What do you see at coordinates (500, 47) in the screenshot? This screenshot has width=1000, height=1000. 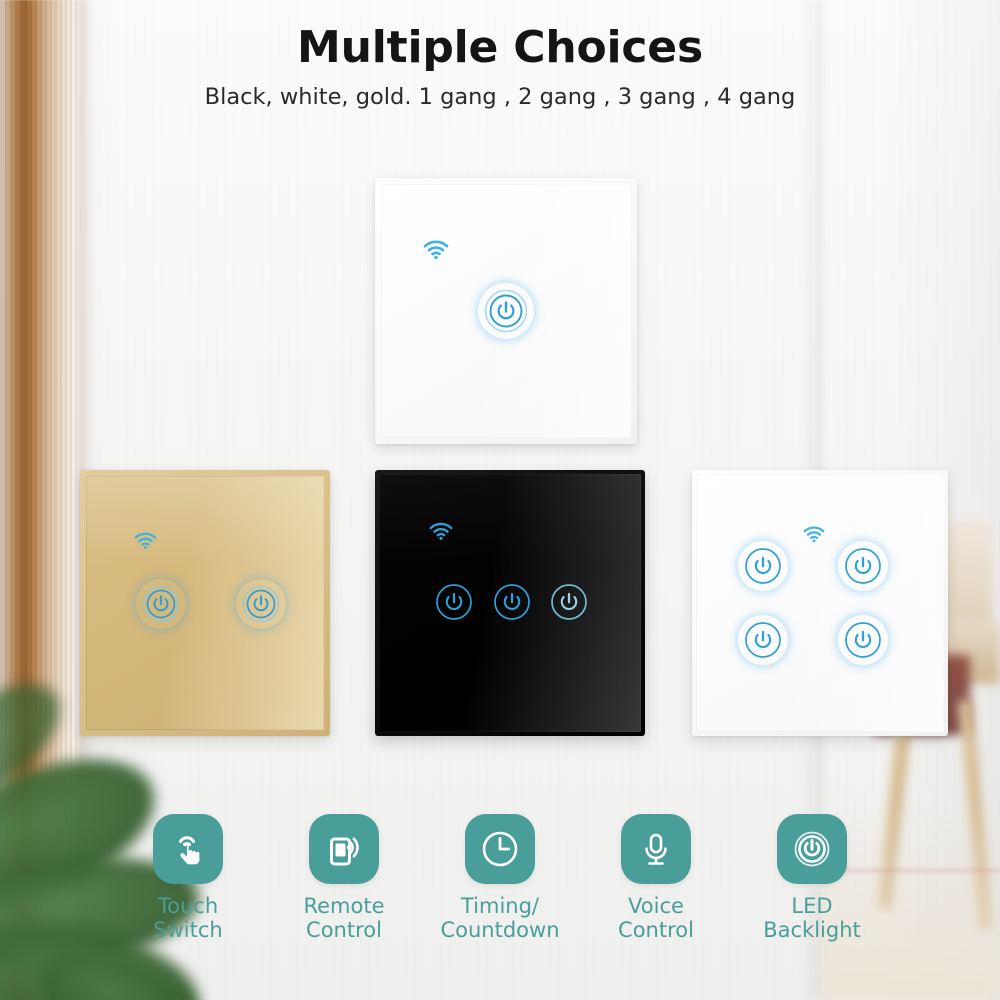 I see `page-title: Multiple Choices` at bounding box center [500, 47].